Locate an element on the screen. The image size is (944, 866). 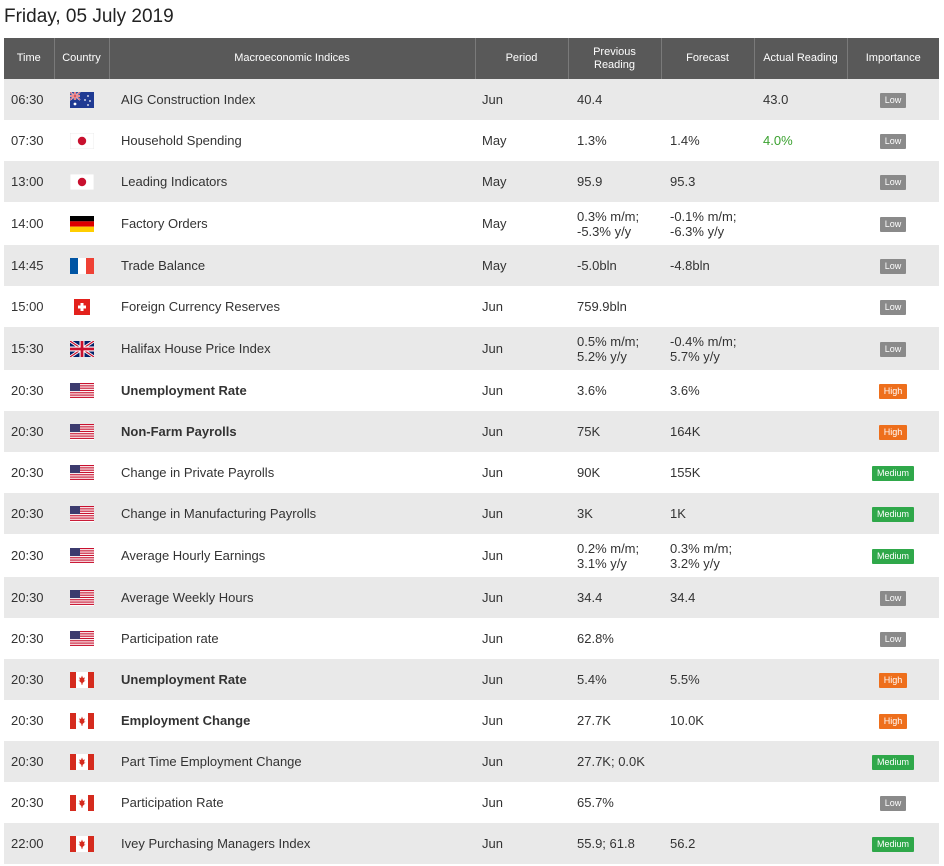
forecast-cell: 1K is located at coordinates (707, 513).